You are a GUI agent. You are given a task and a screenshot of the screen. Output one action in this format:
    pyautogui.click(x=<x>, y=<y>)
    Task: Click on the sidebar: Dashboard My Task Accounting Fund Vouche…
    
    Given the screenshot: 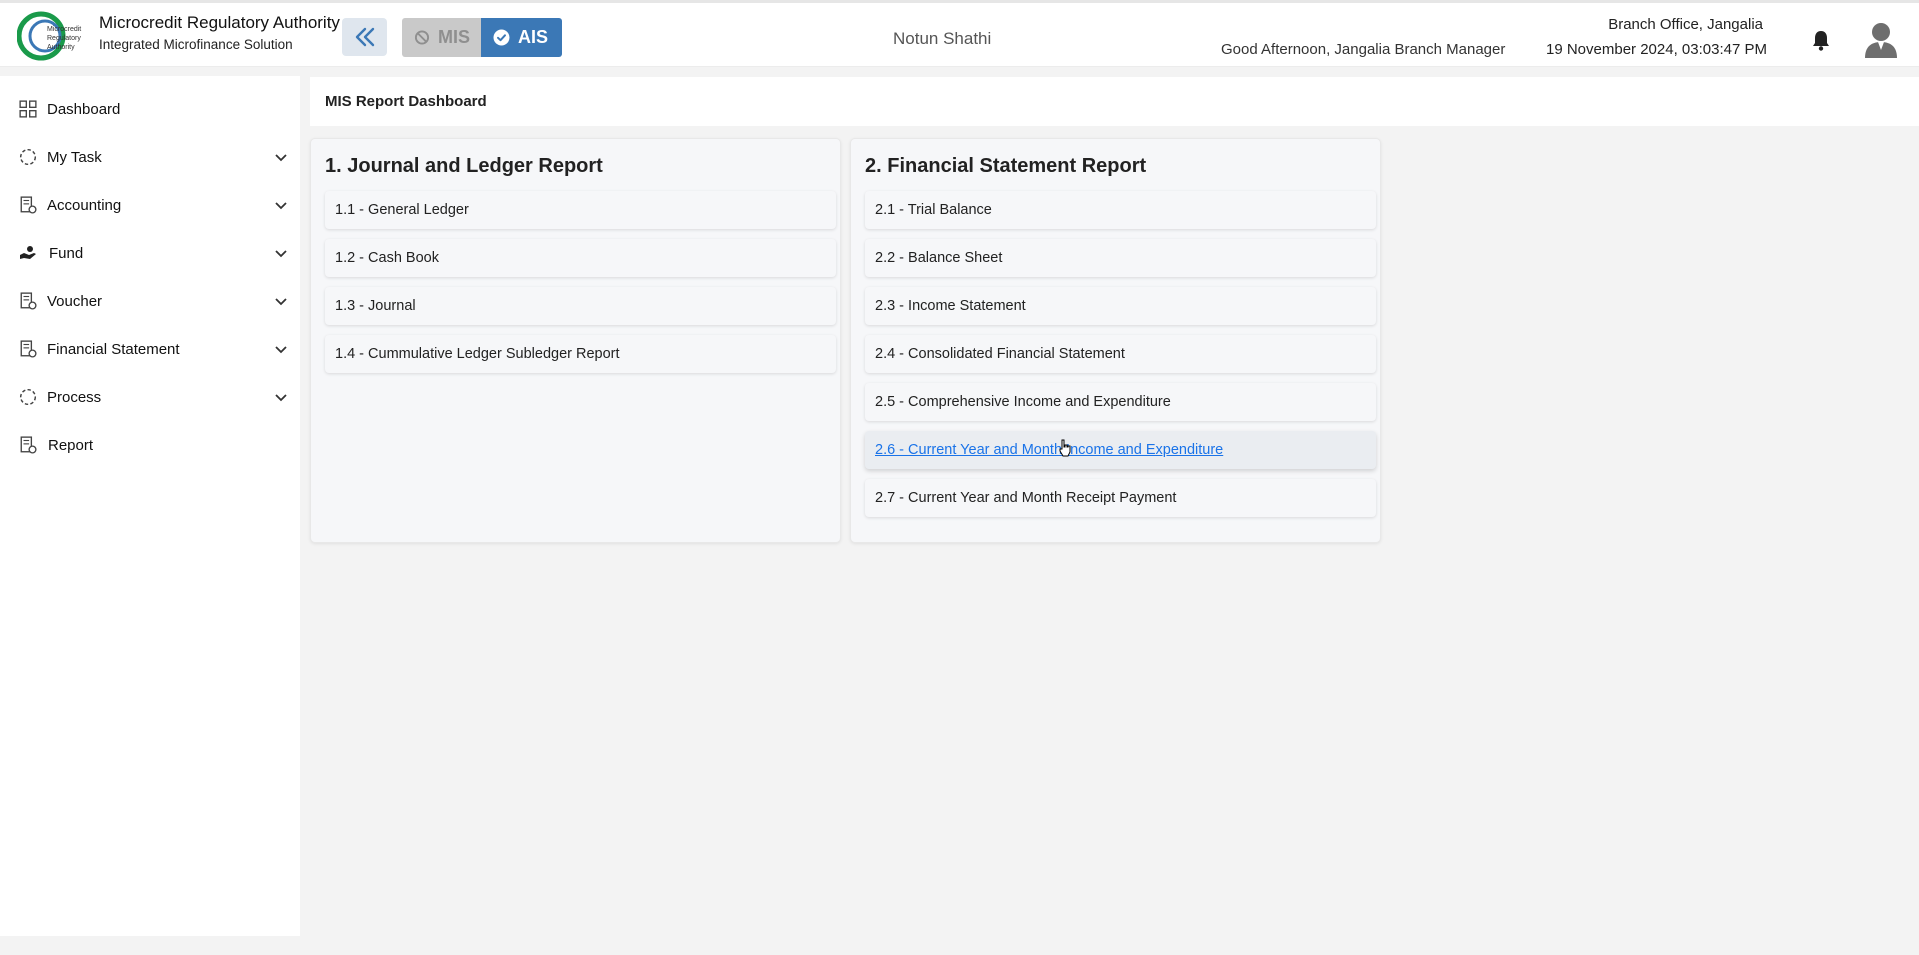 What is the action you would take?
    pyautogui.click(x=150, y=506)
    